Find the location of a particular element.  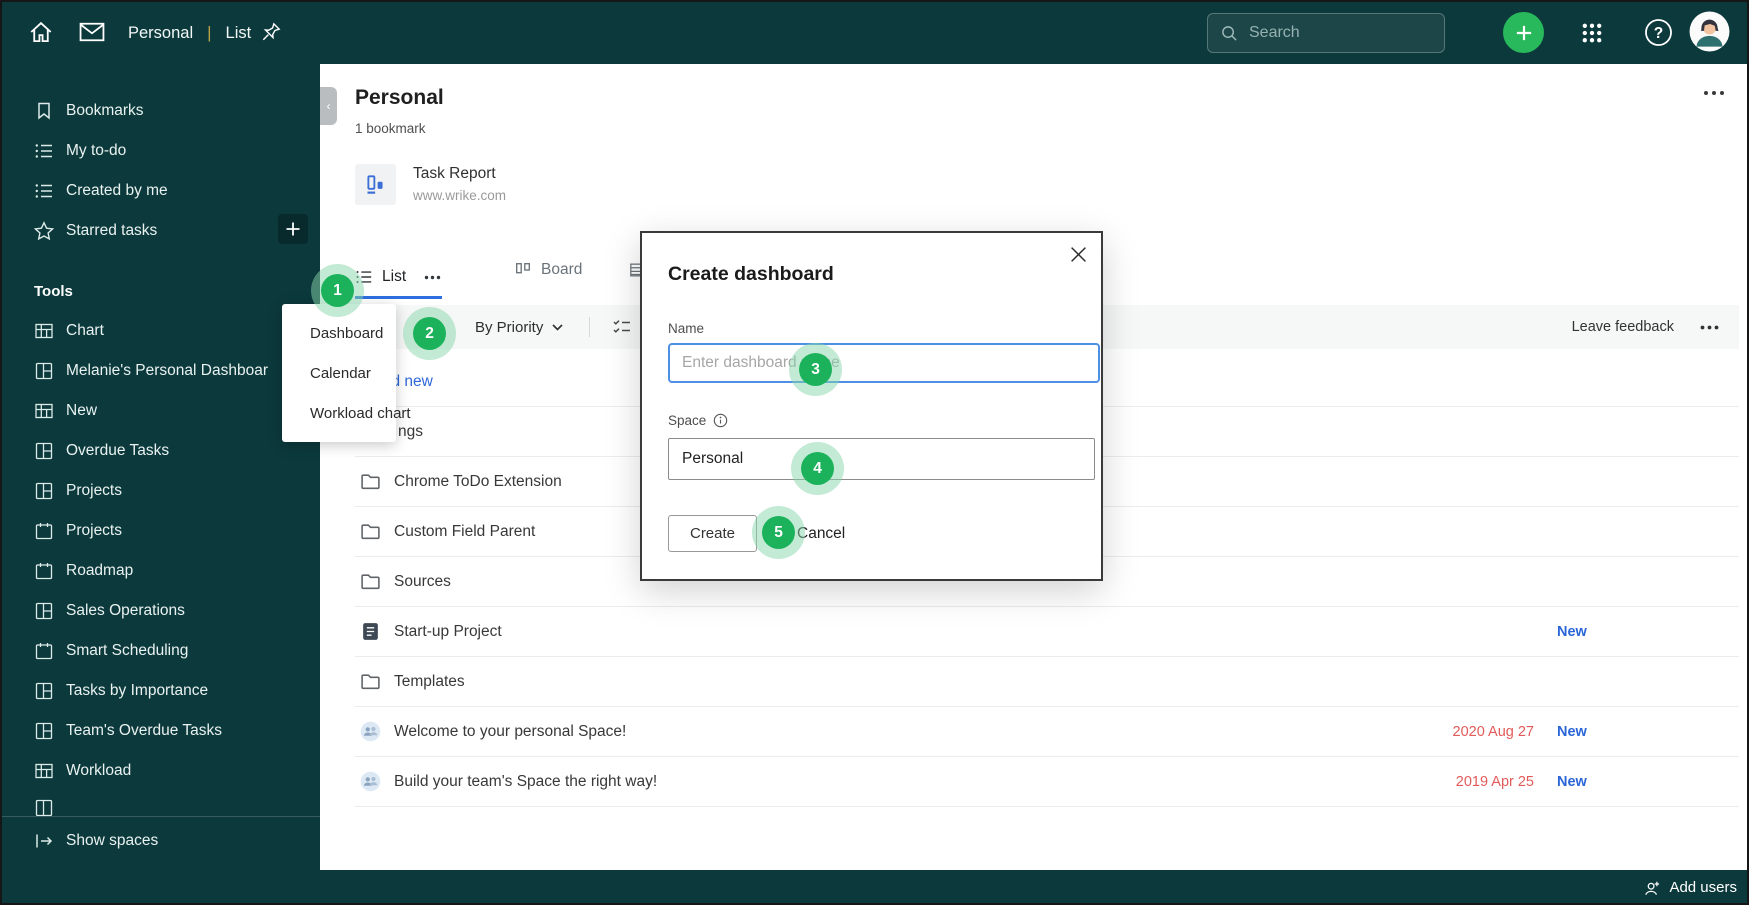

search-placeholder: Search is located at coordinates (1274, 32).